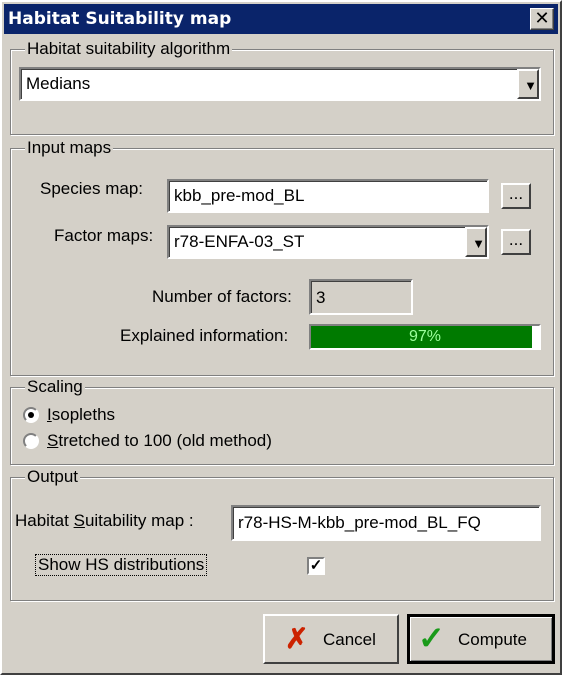 The width and height of the screenshot is (562, 675). What do you see at coordinates (104, 235) in the screenshot?
I see `factor-maps-label: Factor maps:` at bounding box center [104, 235].